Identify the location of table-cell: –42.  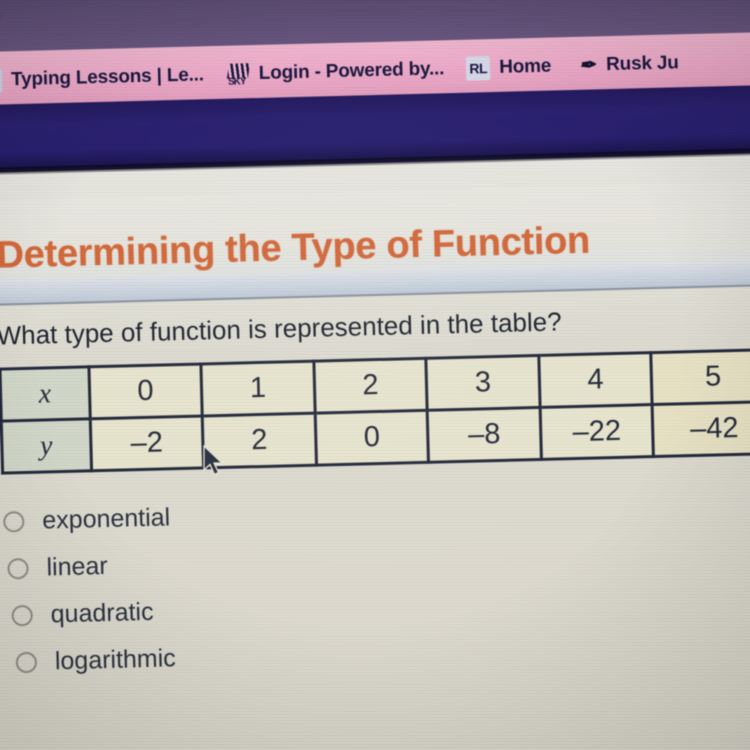
(701, 429).